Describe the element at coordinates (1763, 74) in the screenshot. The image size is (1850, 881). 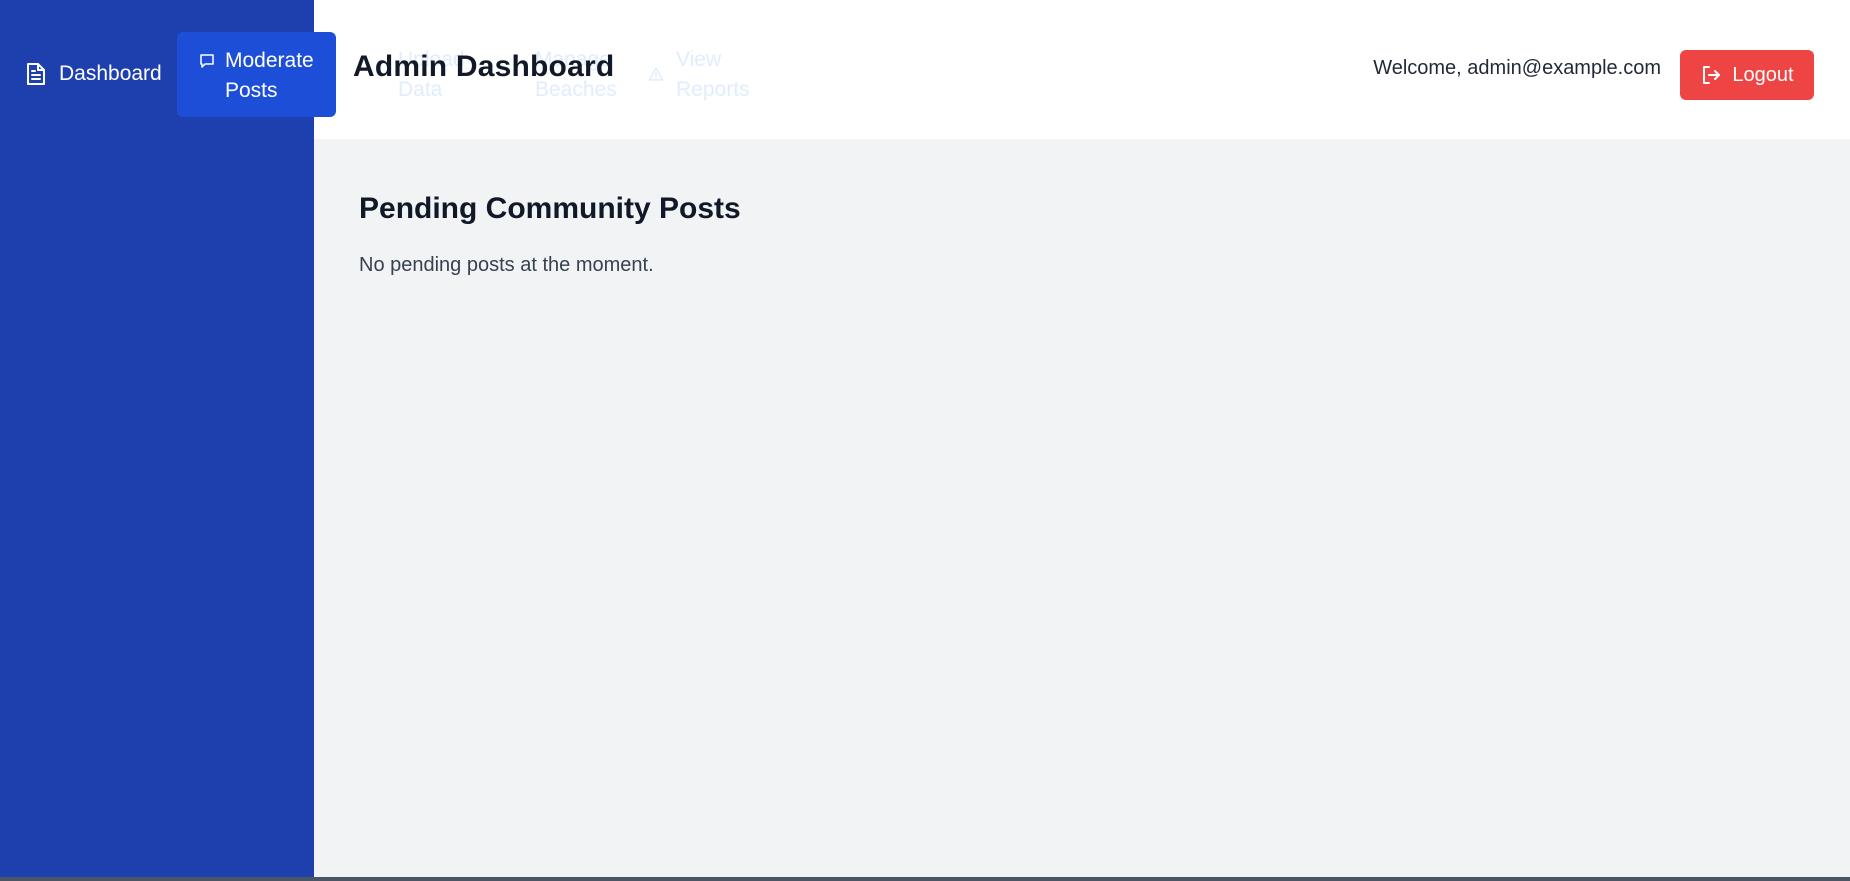
I see `logout-label: Logout` at that location.